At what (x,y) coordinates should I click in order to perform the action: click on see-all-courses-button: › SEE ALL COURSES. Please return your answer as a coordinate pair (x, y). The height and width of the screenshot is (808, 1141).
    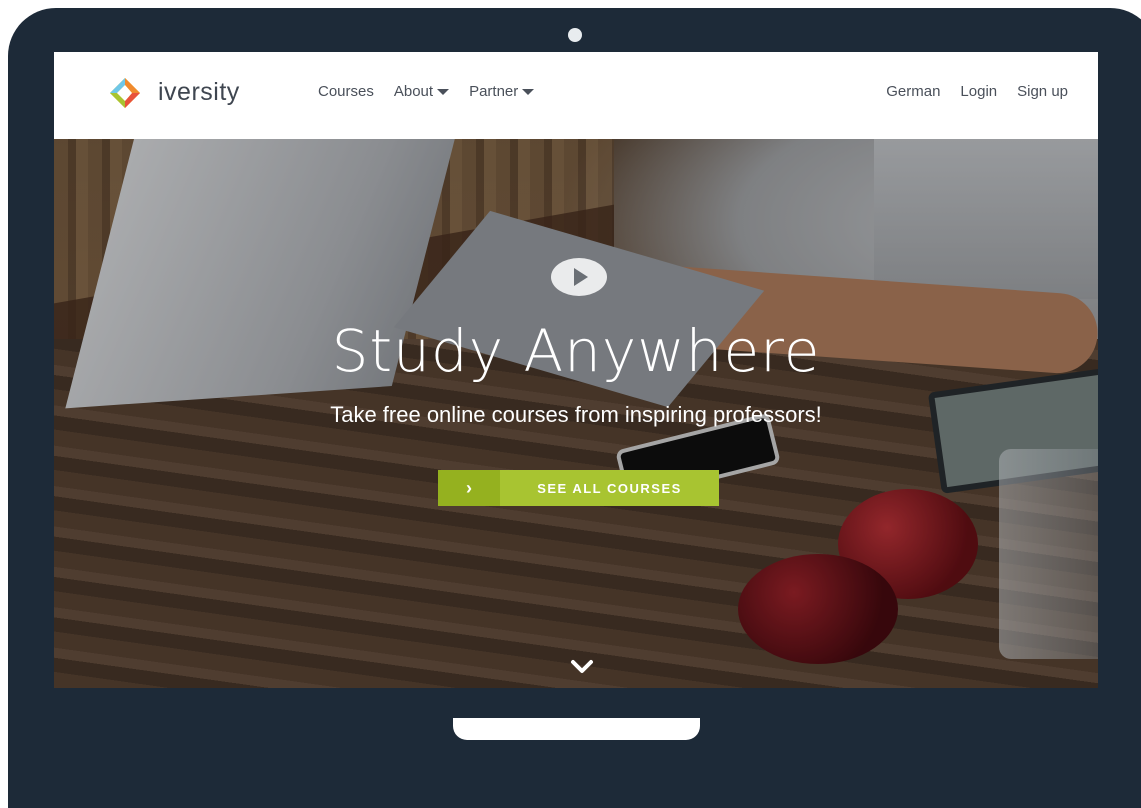
    Looking at the image, I should click on (578, 488).